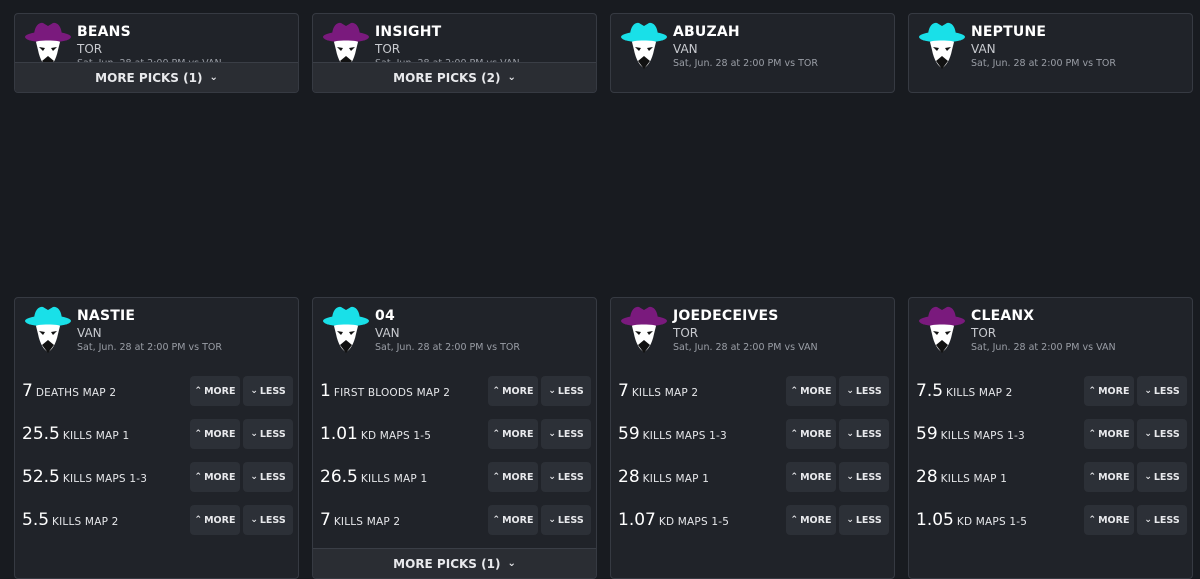 The height and width of the screenshot is (579, 1200). What do you see at coordinates (745, 63) in the screenshot?
I see `game-time: Sat, Jun. 28 at 2:00 PM vs TOR` at bounding box center [745, 63].